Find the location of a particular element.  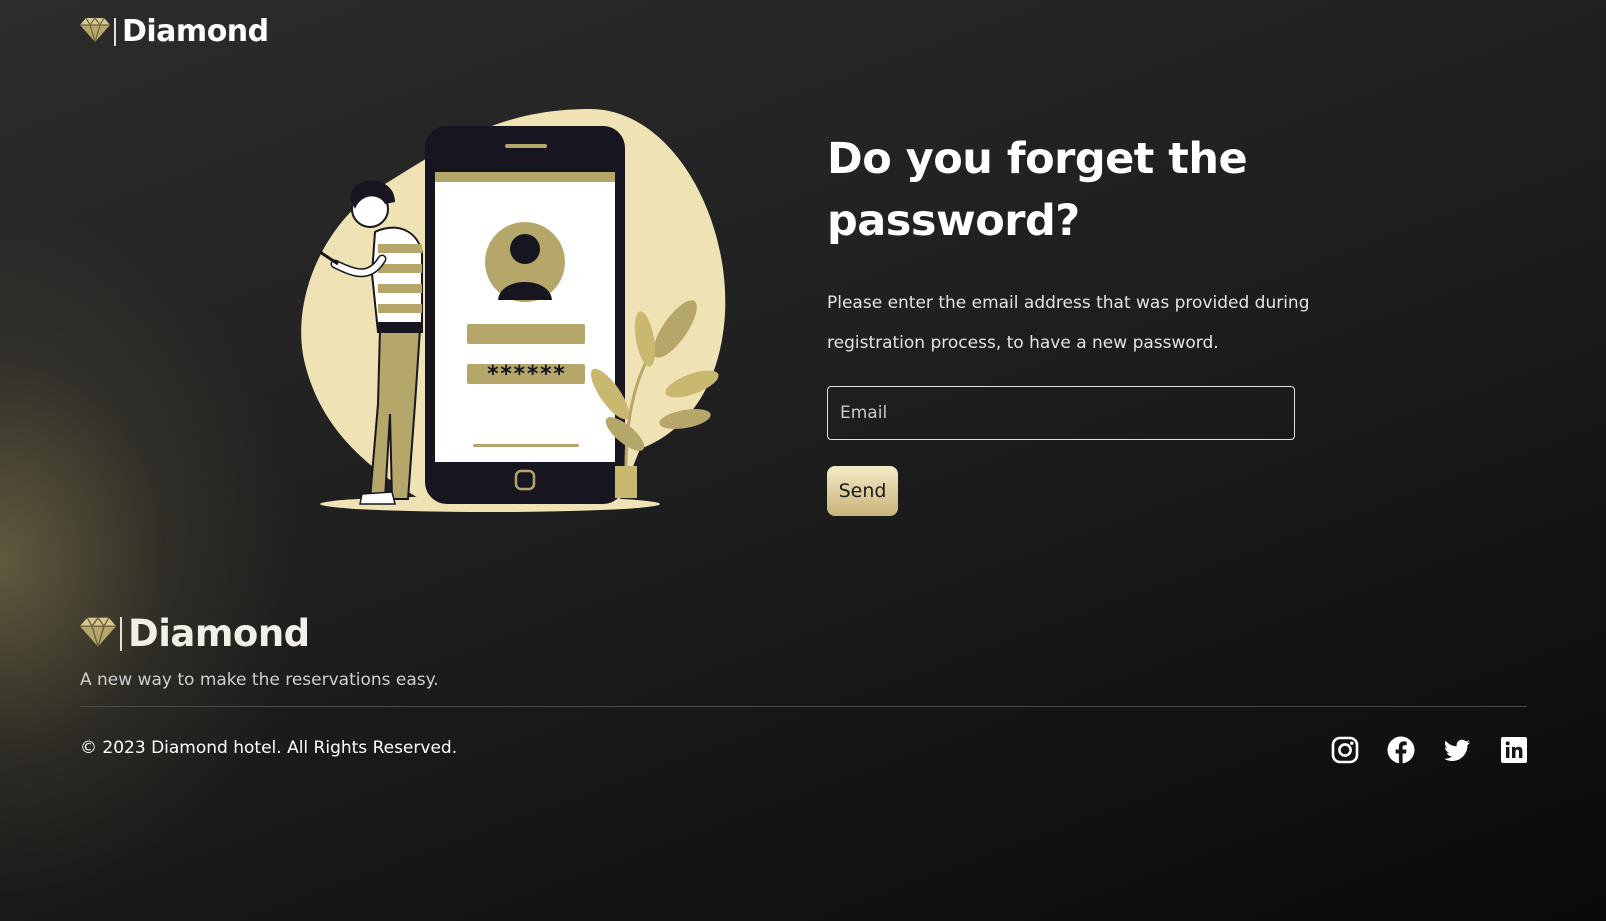

footer-brand-name: Diamond is located at coordinates (219, 633).